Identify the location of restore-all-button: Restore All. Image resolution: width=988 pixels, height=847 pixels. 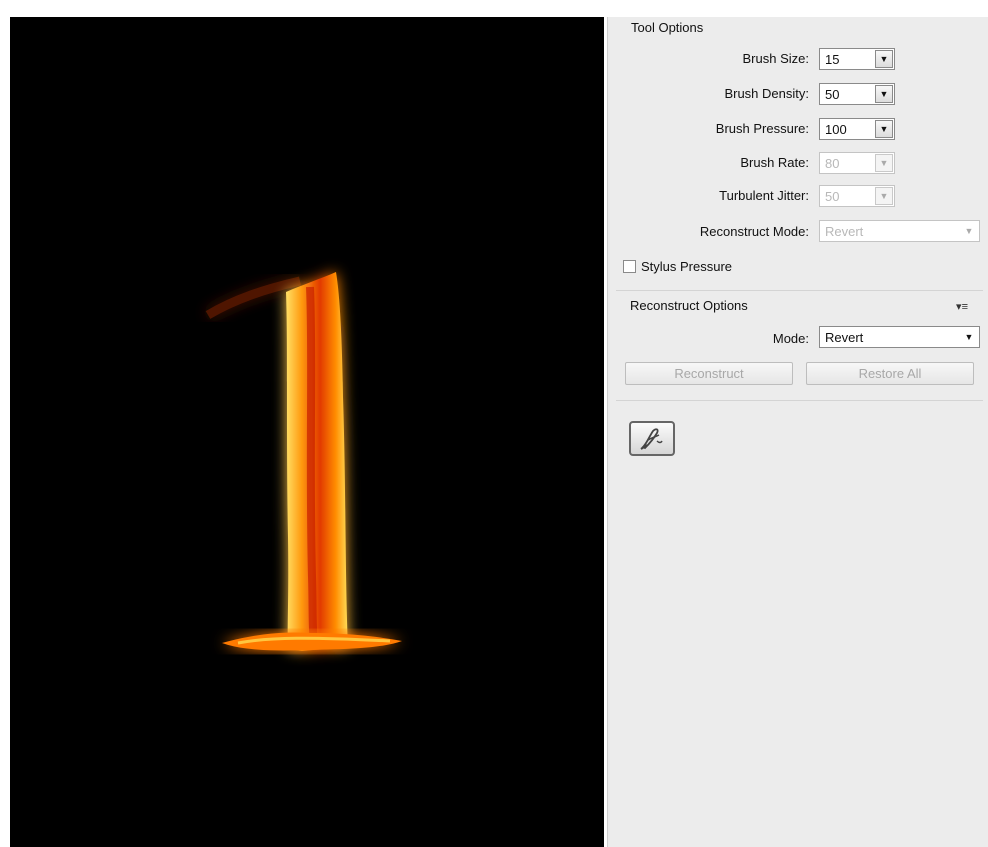
(890, 373).